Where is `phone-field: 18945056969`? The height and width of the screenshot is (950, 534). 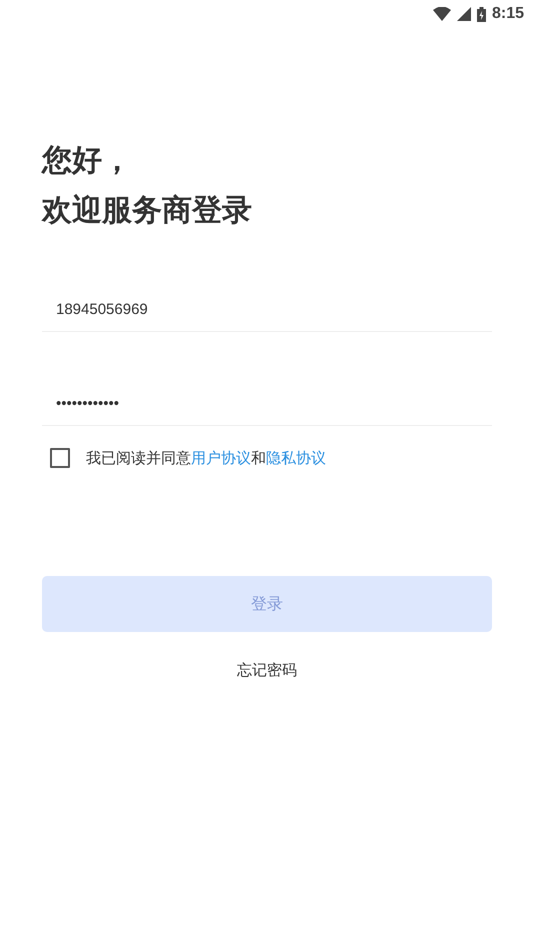 phone-field: 18945056969 is located at coordinates (267, 310).